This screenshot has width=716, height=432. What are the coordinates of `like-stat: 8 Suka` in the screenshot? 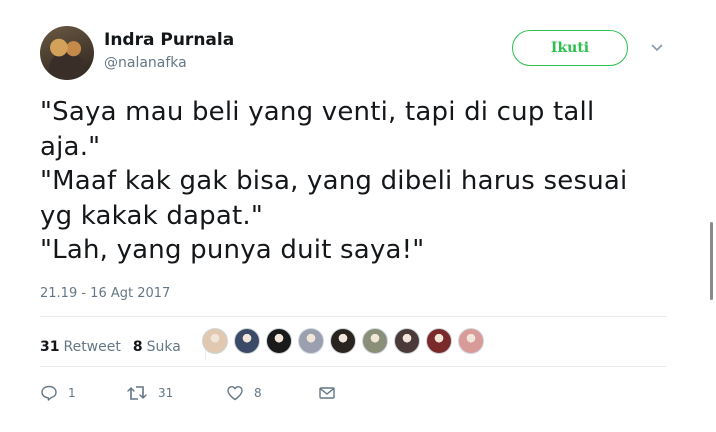 It's located at (157, 347).